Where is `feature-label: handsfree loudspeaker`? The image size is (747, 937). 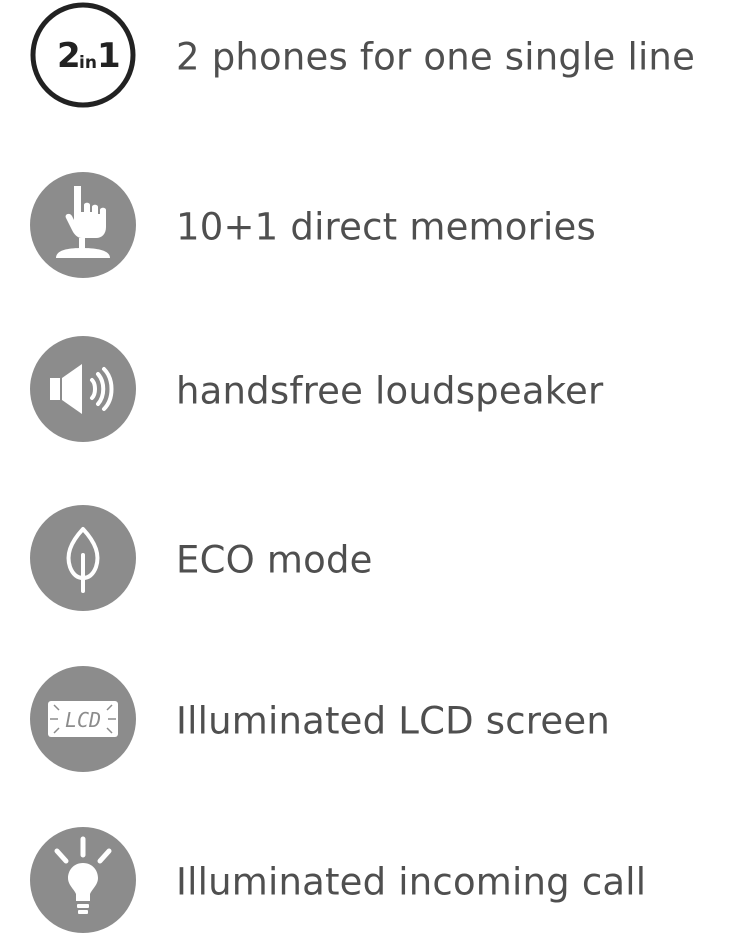
feature-label: handsfree loudspeaker is located at coordinates (390, 391).